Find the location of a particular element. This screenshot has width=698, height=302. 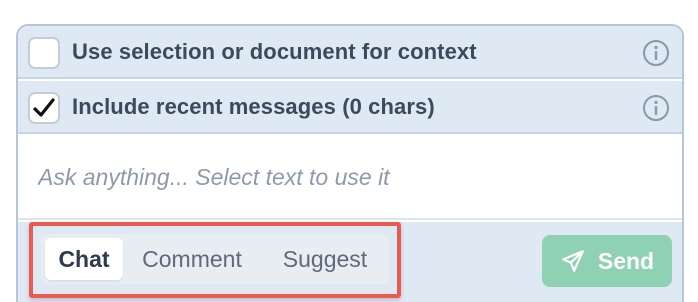

prompt-input is located at coordinates (348, 177).